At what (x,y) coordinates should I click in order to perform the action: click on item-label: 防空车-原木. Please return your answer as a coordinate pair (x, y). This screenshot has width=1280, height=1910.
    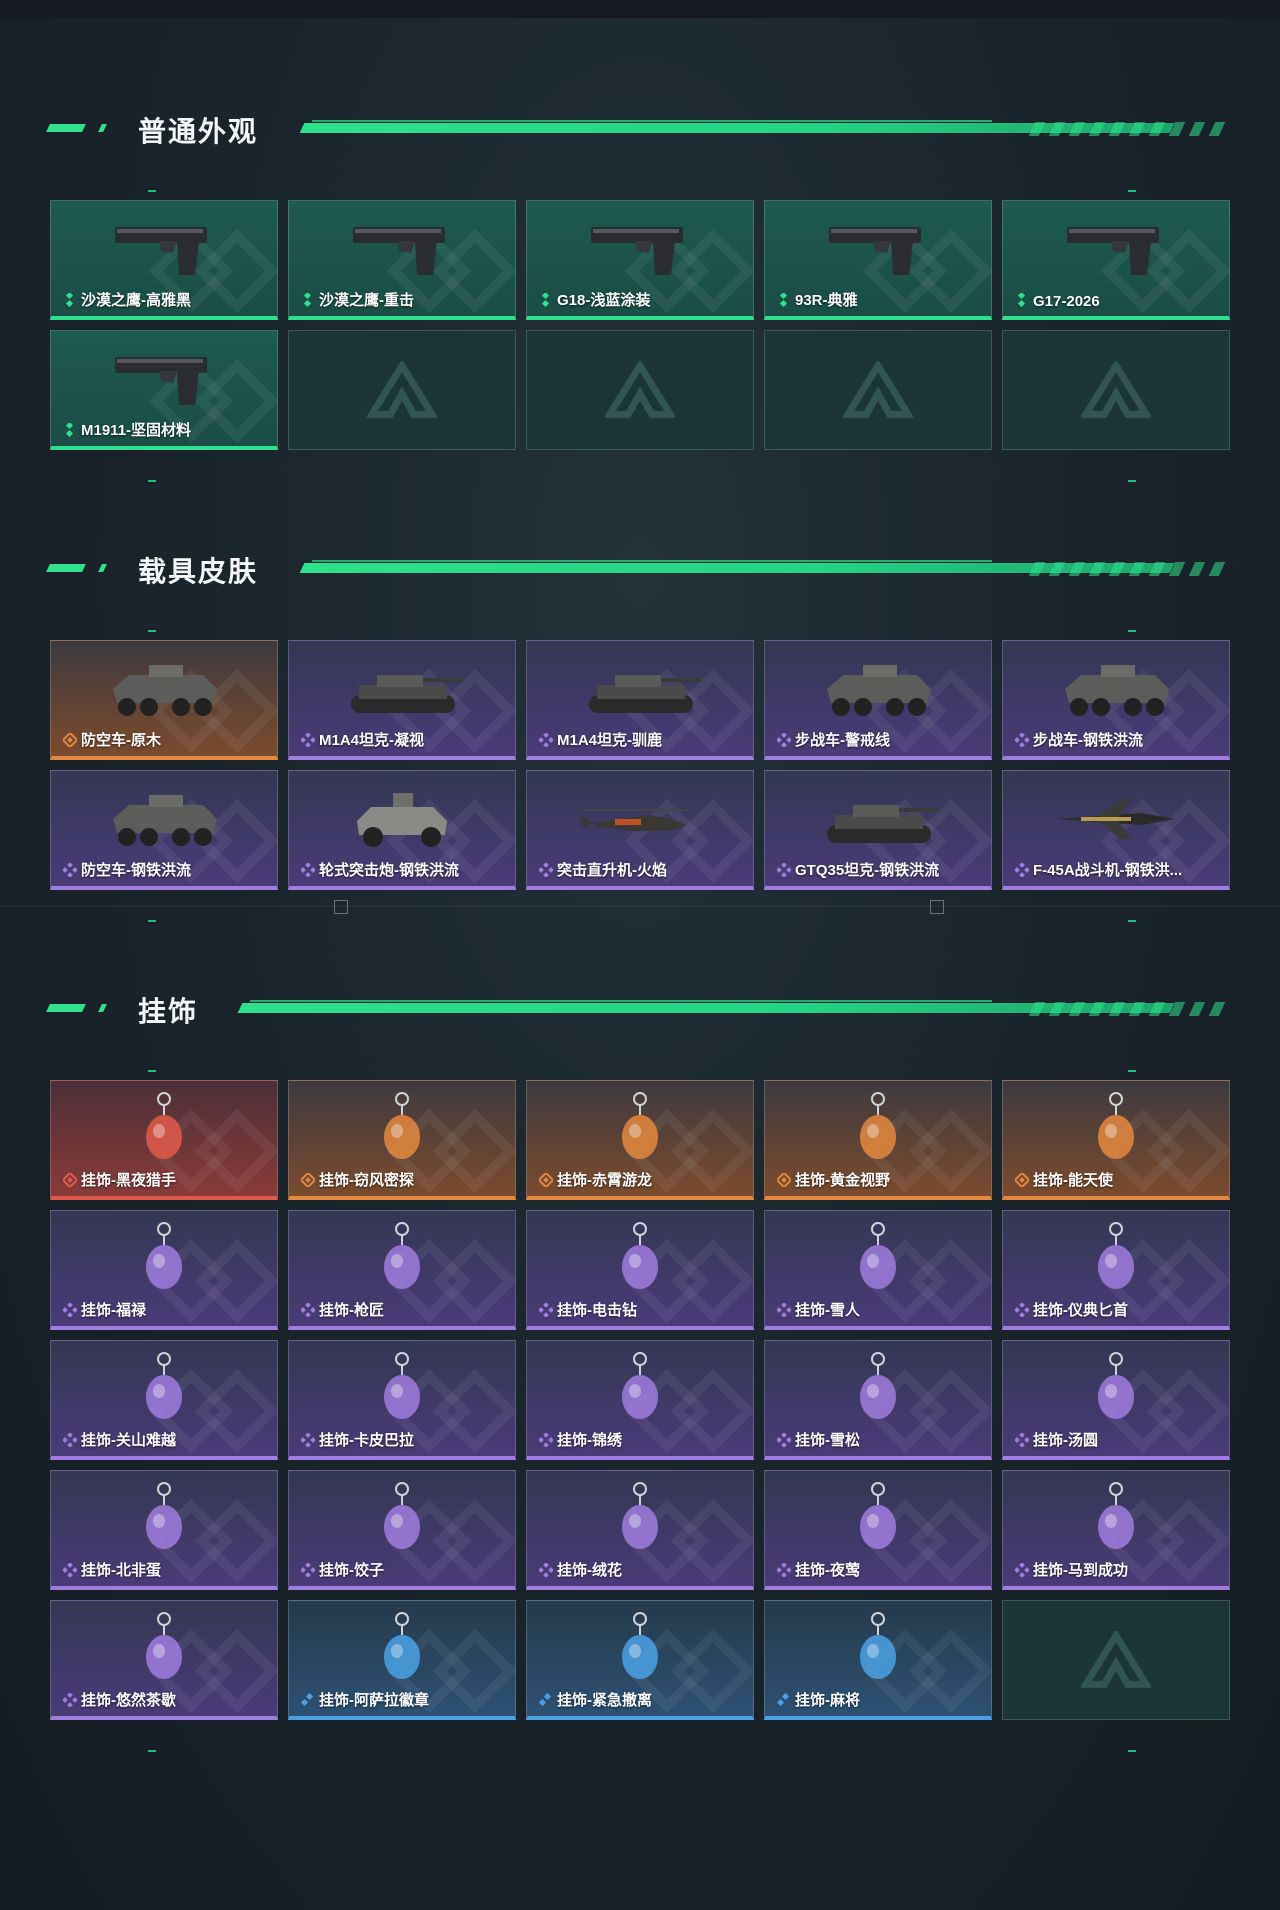
    Looking at the image, I should click on (121, 740).